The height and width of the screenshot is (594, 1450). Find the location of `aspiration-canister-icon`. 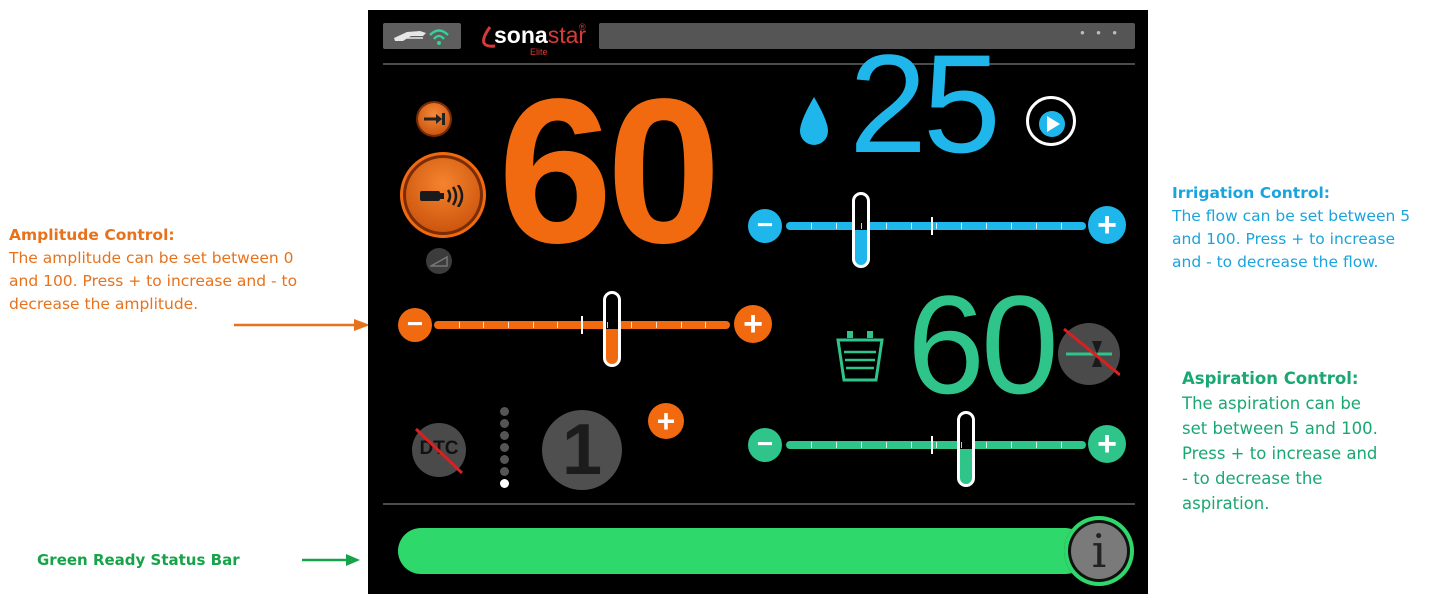

aspiration-canister-icon is located at coordinates (860, 356).